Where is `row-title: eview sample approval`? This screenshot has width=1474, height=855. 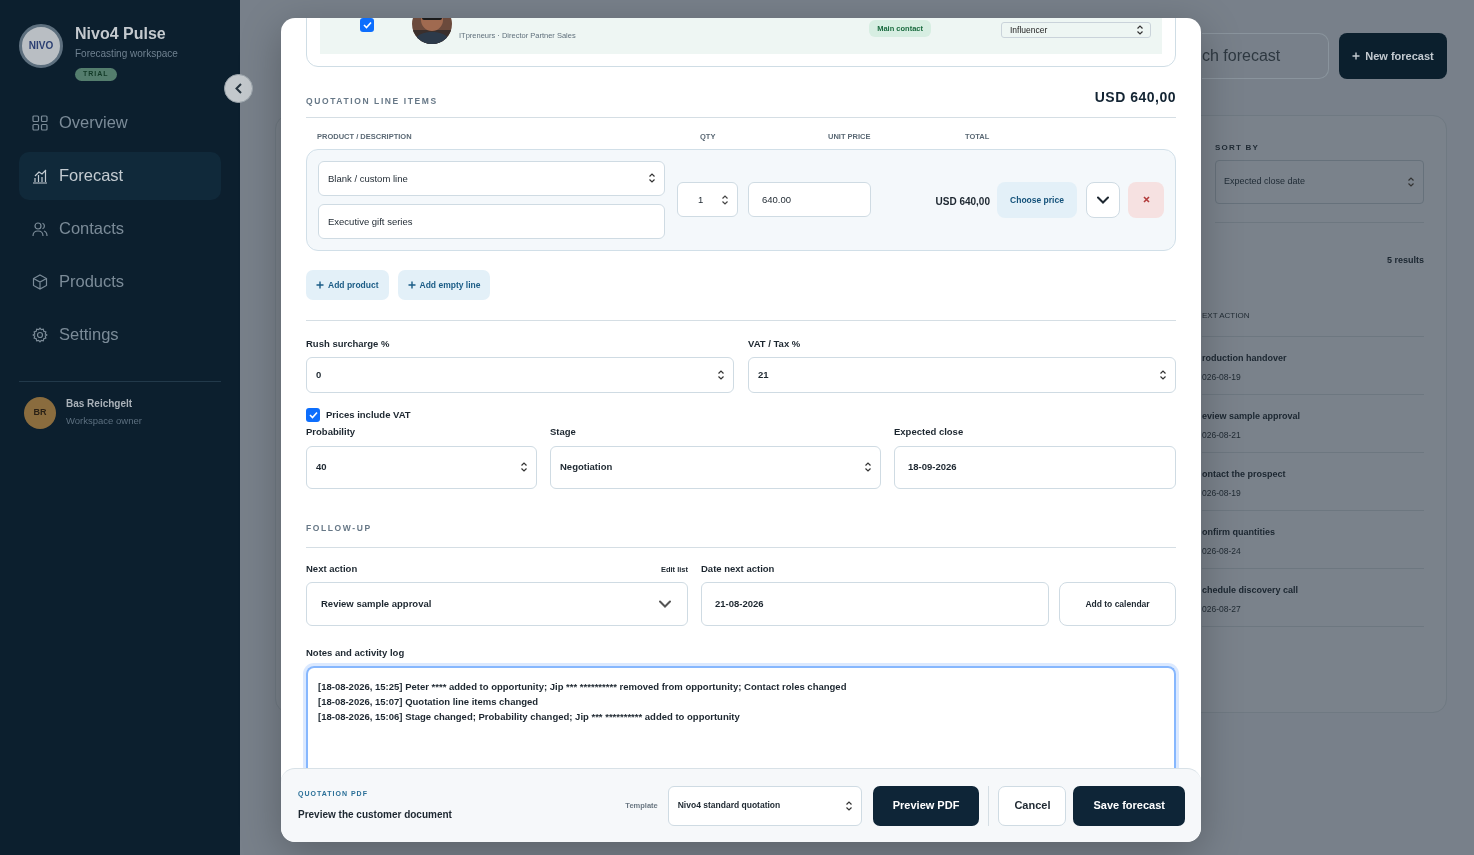
row-title: eview sample approval is located at coordinates (1252, 416).